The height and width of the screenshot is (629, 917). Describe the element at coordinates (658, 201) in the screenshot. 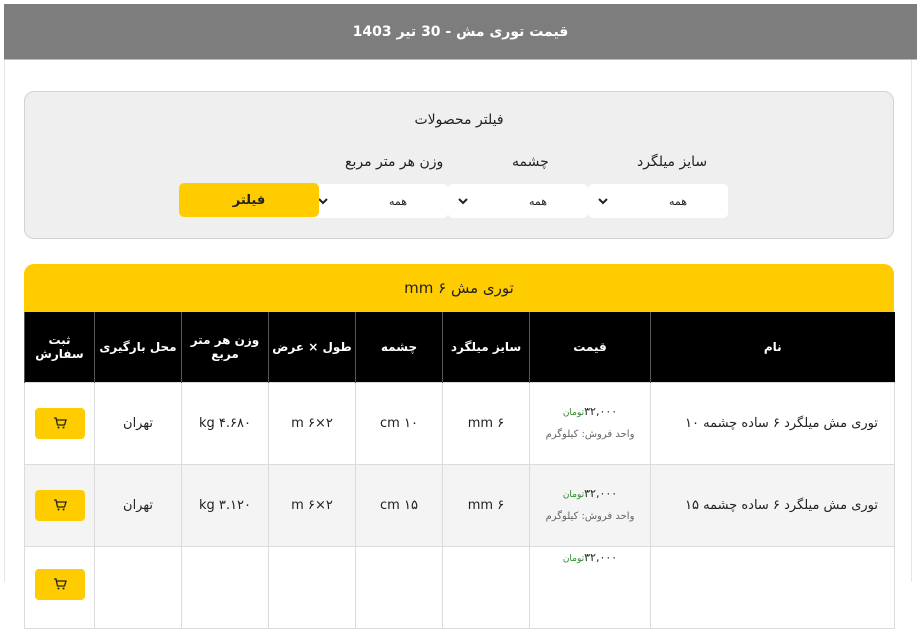

I see `rebar-size-select: همه` at that location.